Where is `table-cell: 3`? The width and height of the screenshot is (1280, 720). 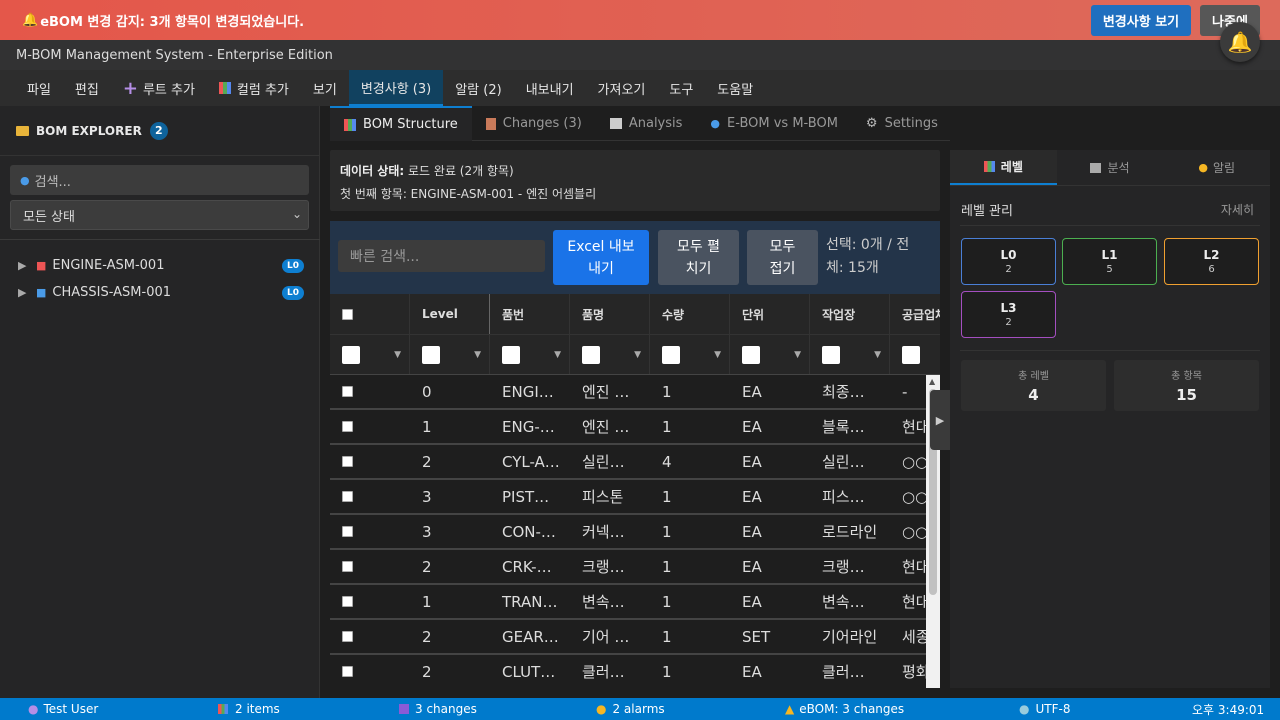
table-cell: 3 is located at coordinates (450, 531).